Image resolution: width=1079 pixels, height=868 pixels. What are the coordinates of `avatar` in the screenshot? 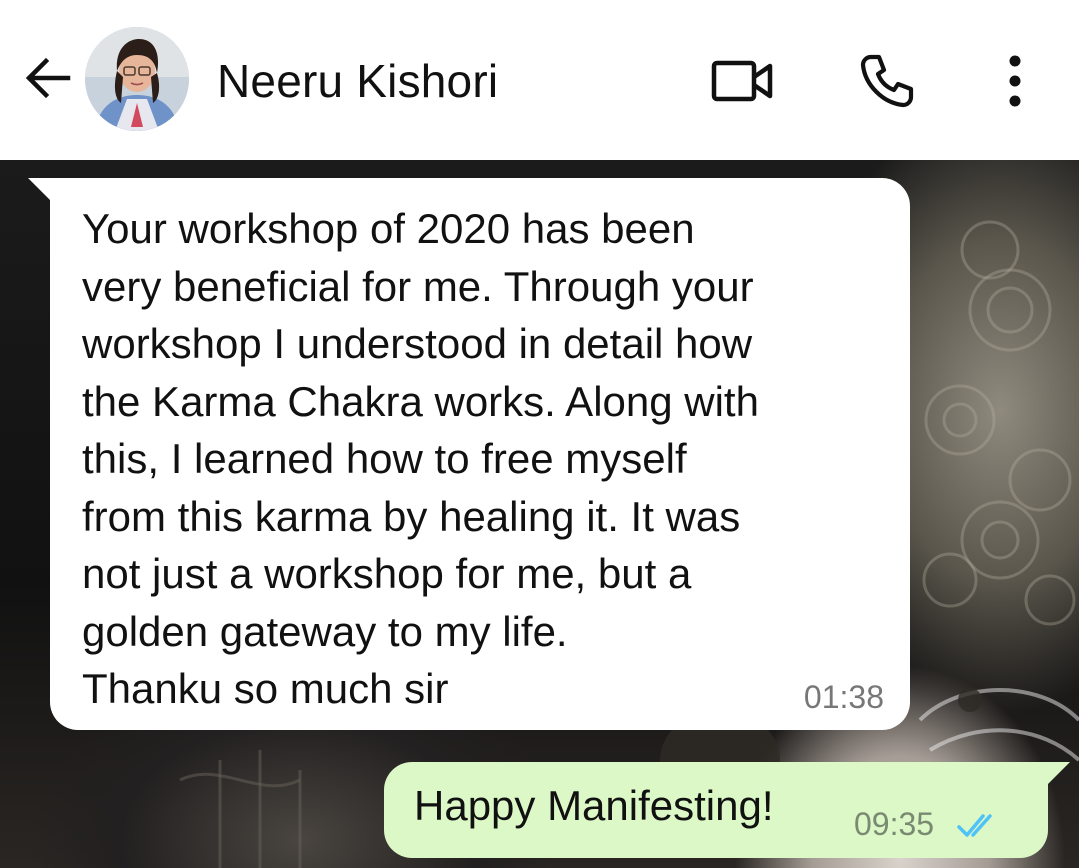 It's located at (137, 79).